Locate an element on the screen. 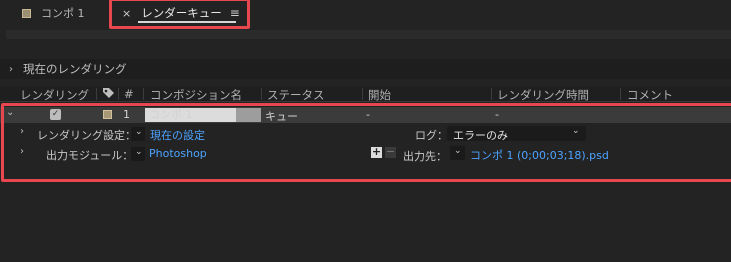 The image size is (731, 262). col-status: ステータス is located at coordinates (296, 95).